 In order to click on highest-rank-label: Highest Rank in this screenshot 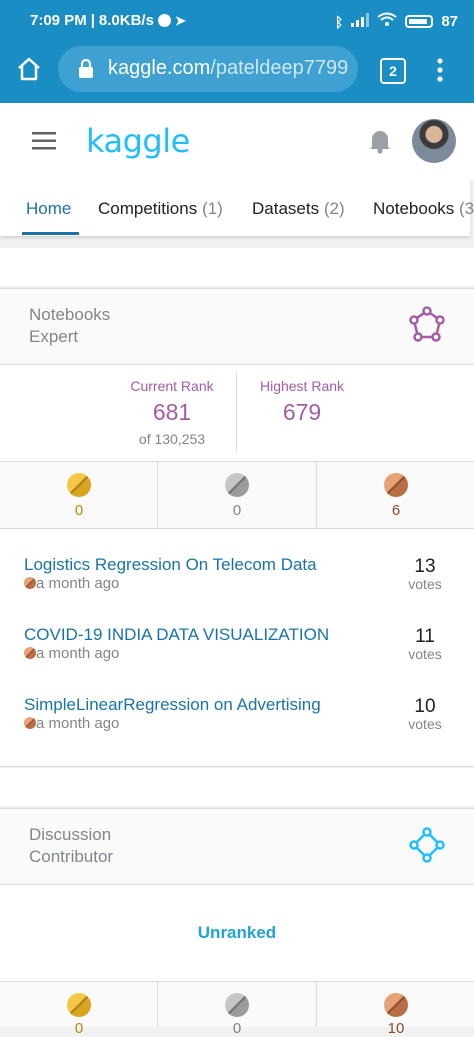, I will do `click(302, 386)`.